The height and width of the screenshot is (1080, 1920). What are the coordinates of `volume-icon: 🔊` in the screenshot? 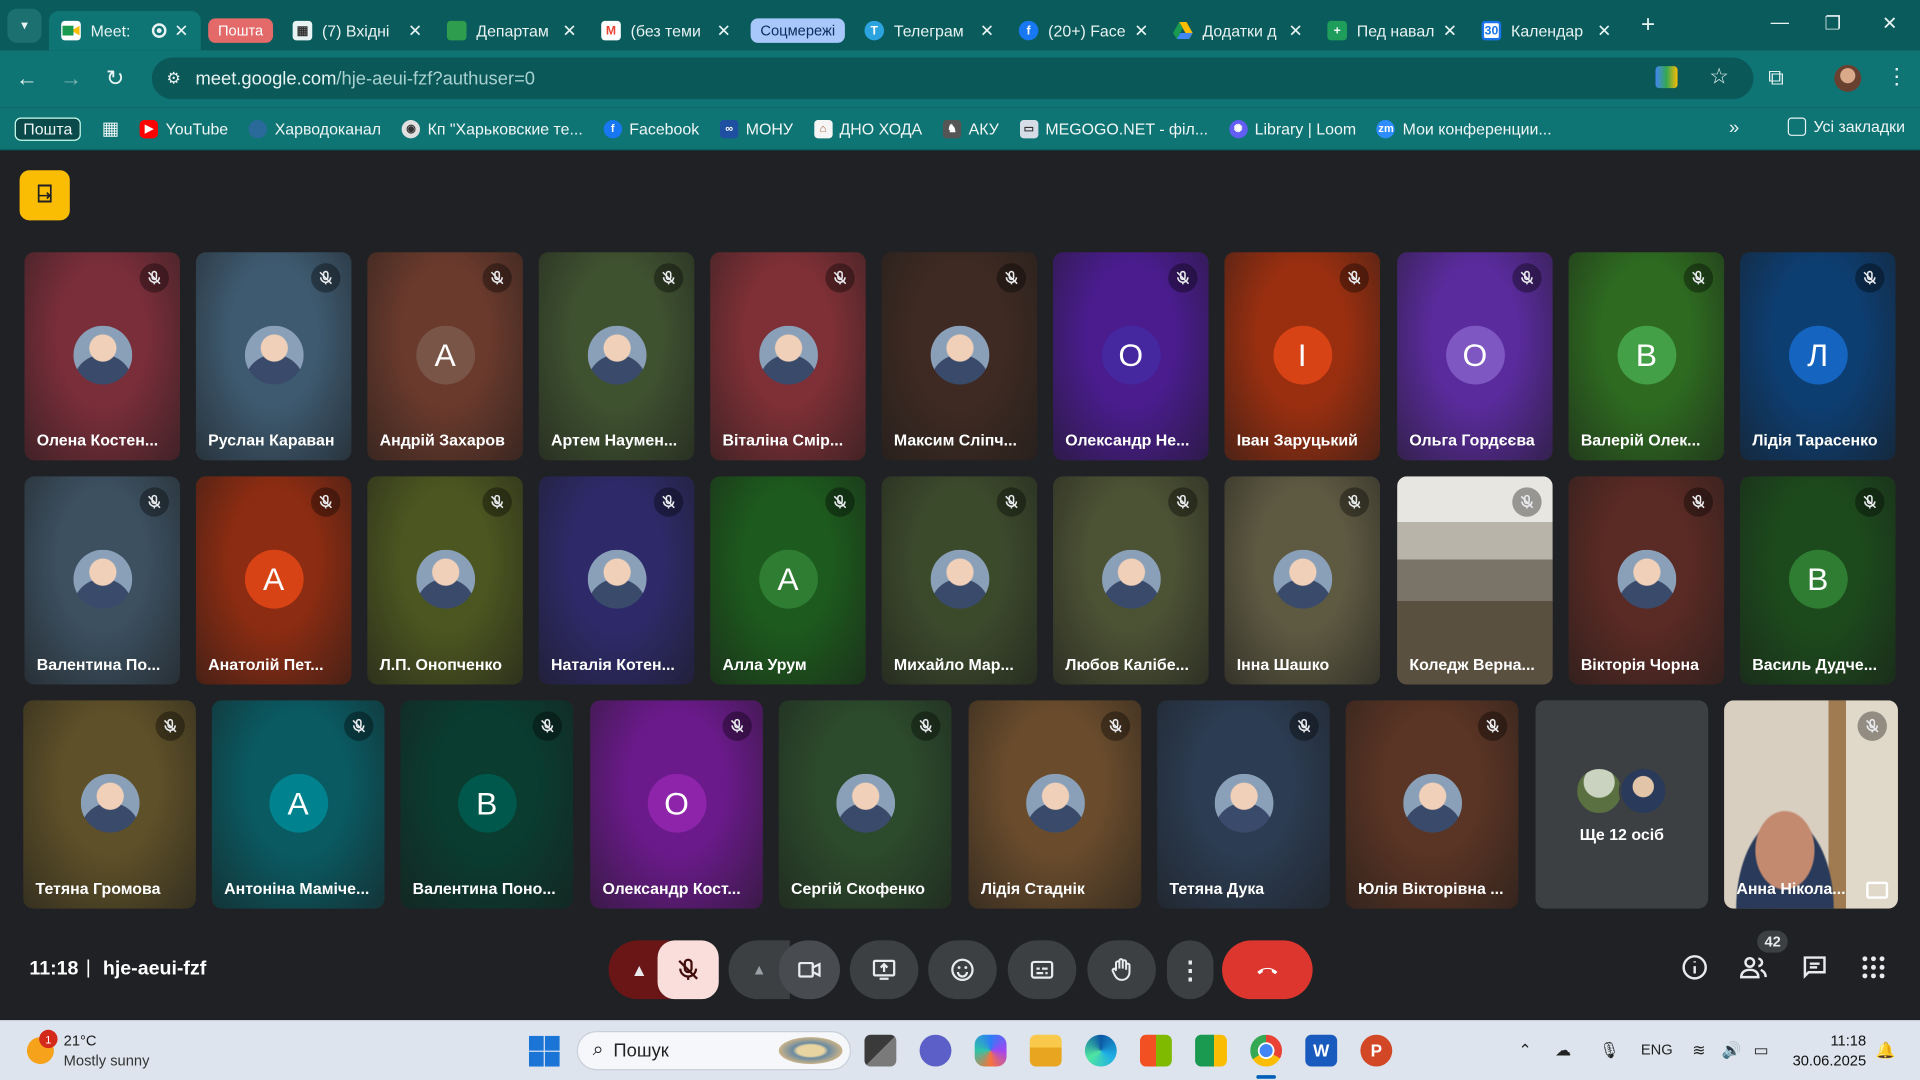 It's located at (1732, 1051).